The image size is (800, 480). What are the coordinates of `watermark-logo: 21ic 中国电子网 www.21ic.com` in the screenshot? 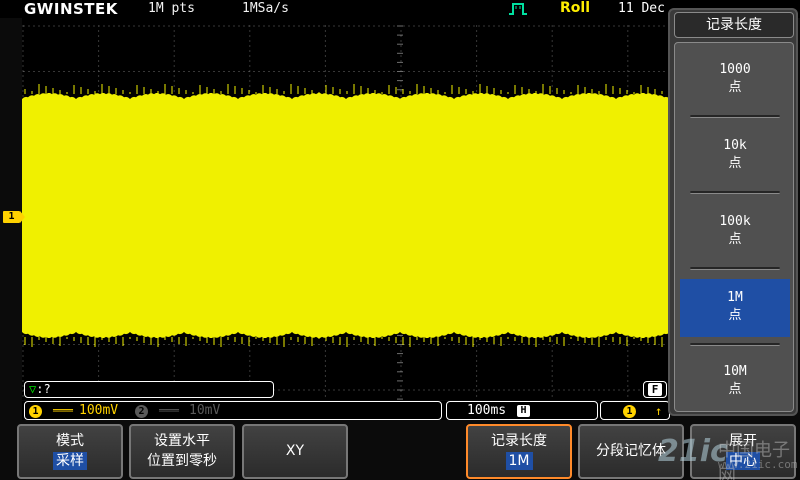 It's located at (728, 457).